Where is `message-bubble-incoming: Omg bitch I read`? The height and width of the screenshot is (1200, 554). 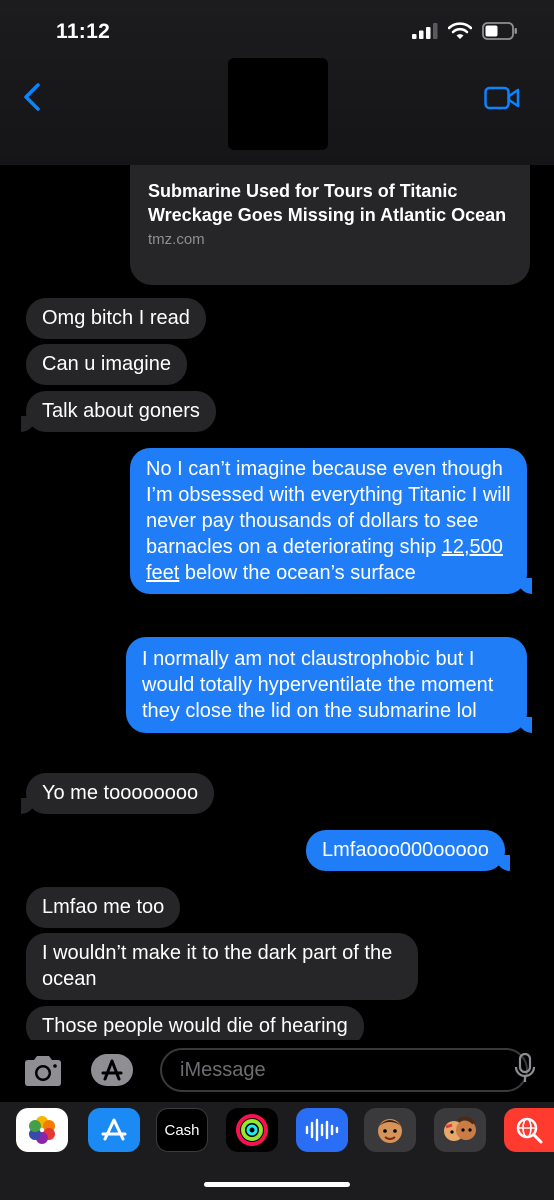 message-bubble-incoming: Omg bitch I read is located at coordinates (116, 318).